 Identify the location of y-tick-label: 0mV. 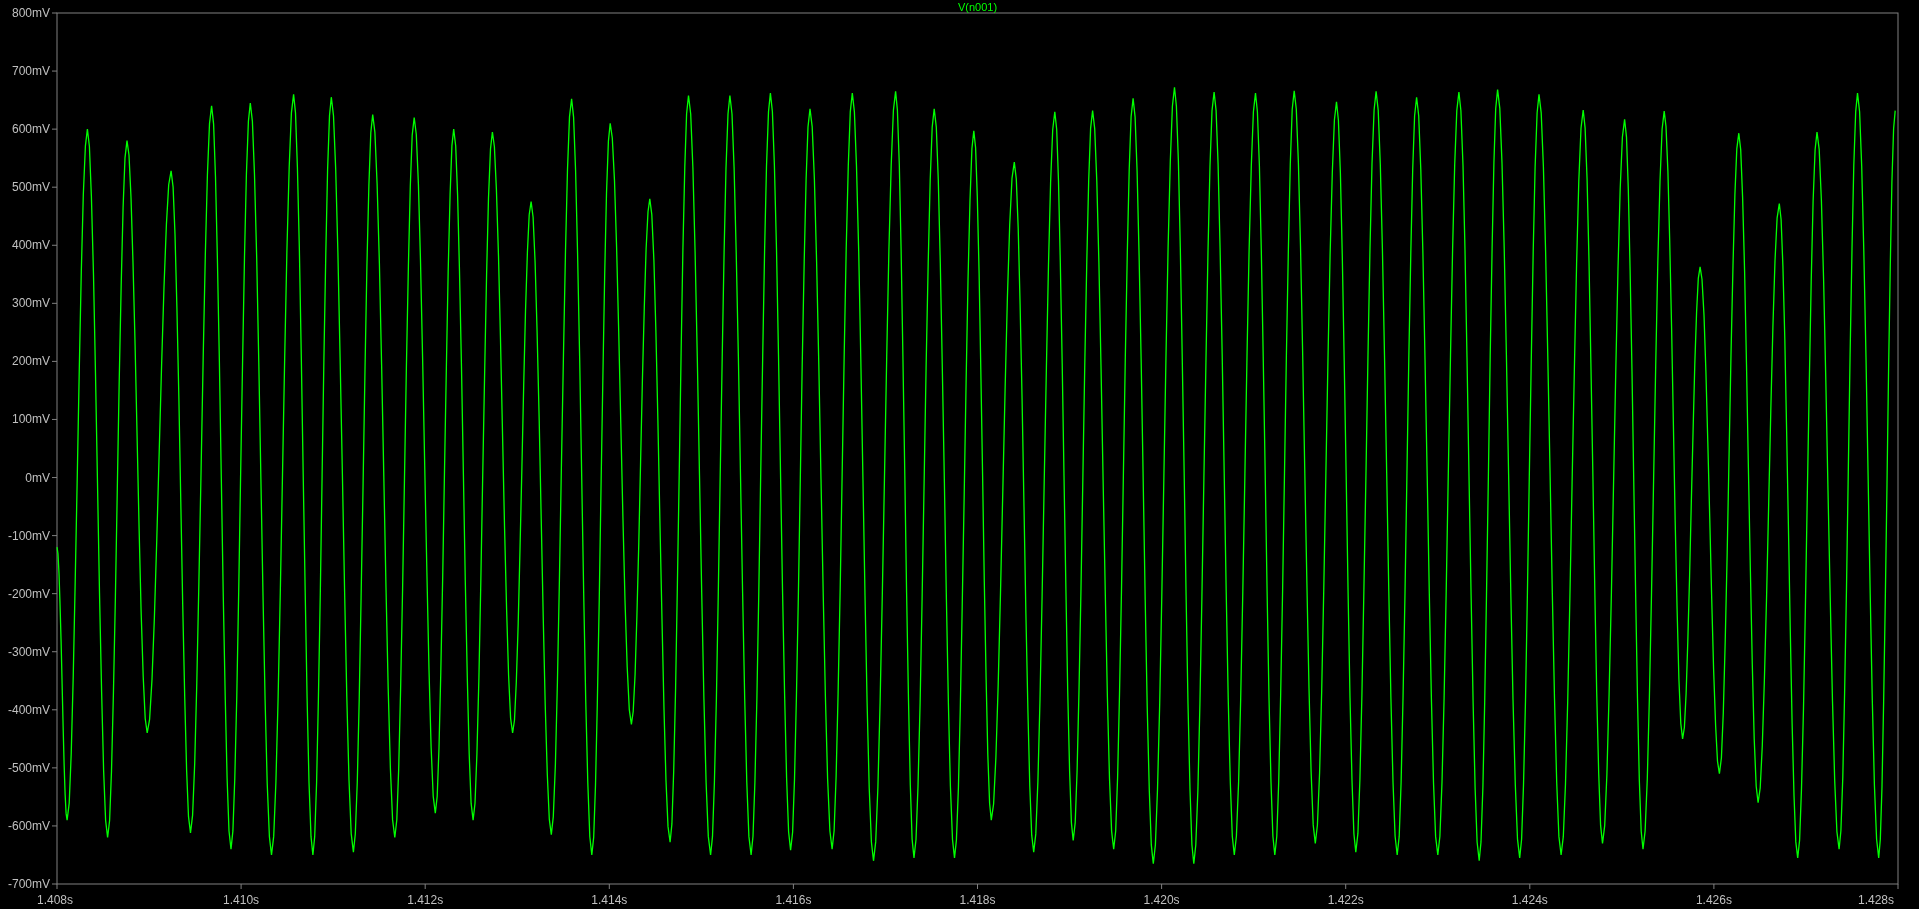
(37, 477).